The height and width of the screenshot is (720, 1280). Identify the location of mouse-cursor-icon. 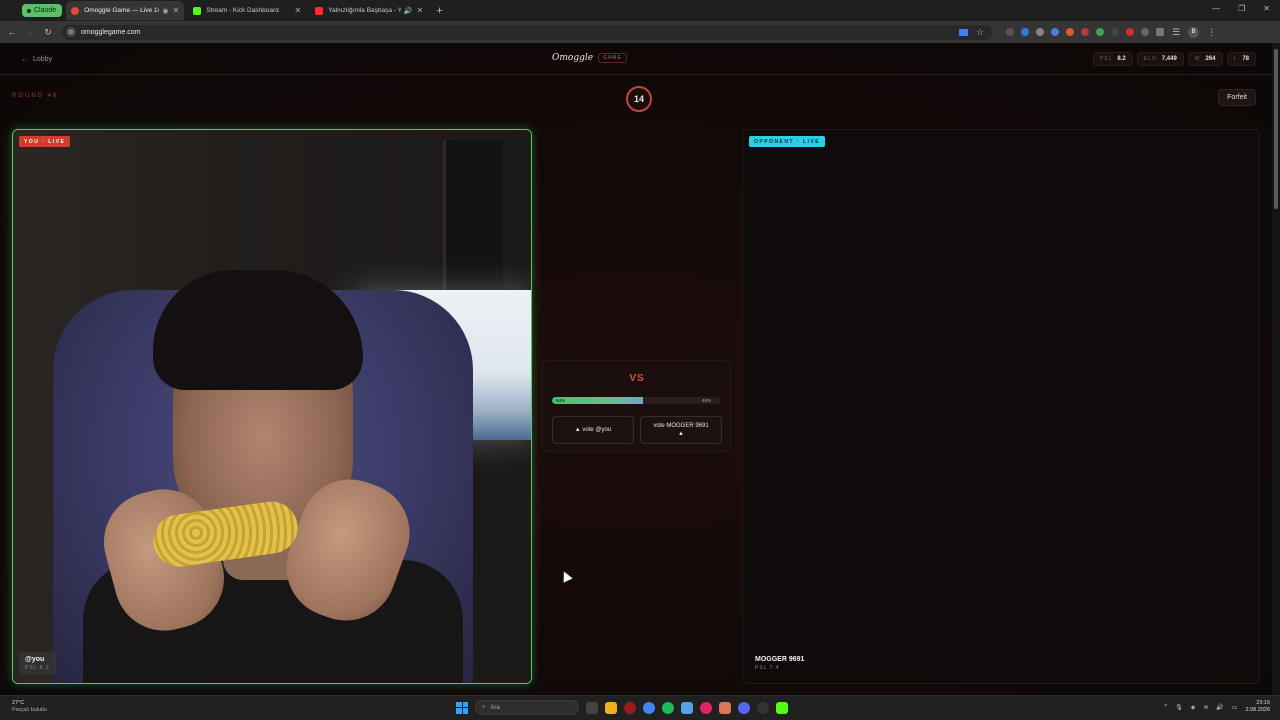
(566, 576).